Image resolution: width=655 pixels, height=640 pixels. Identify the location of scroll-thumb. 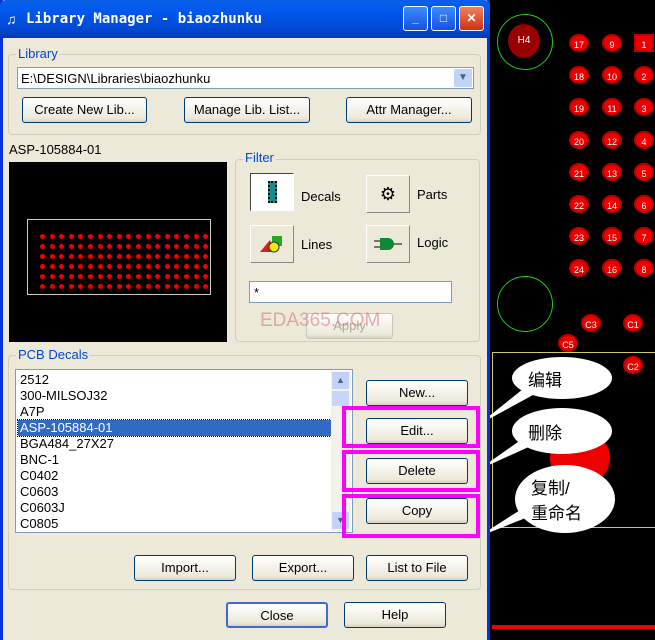
(340, 398).